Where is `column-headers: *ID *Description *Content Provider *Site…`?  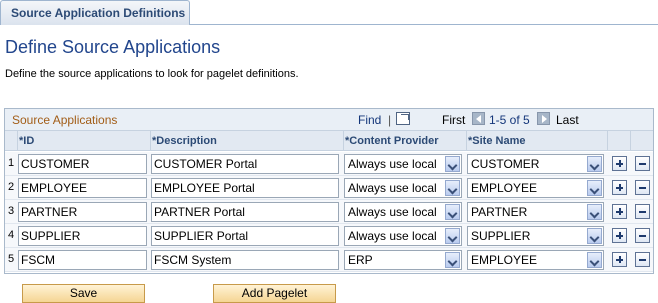
column-headers: *ID *Description *Content Provider *Site… is located at coordinates (329, 141).